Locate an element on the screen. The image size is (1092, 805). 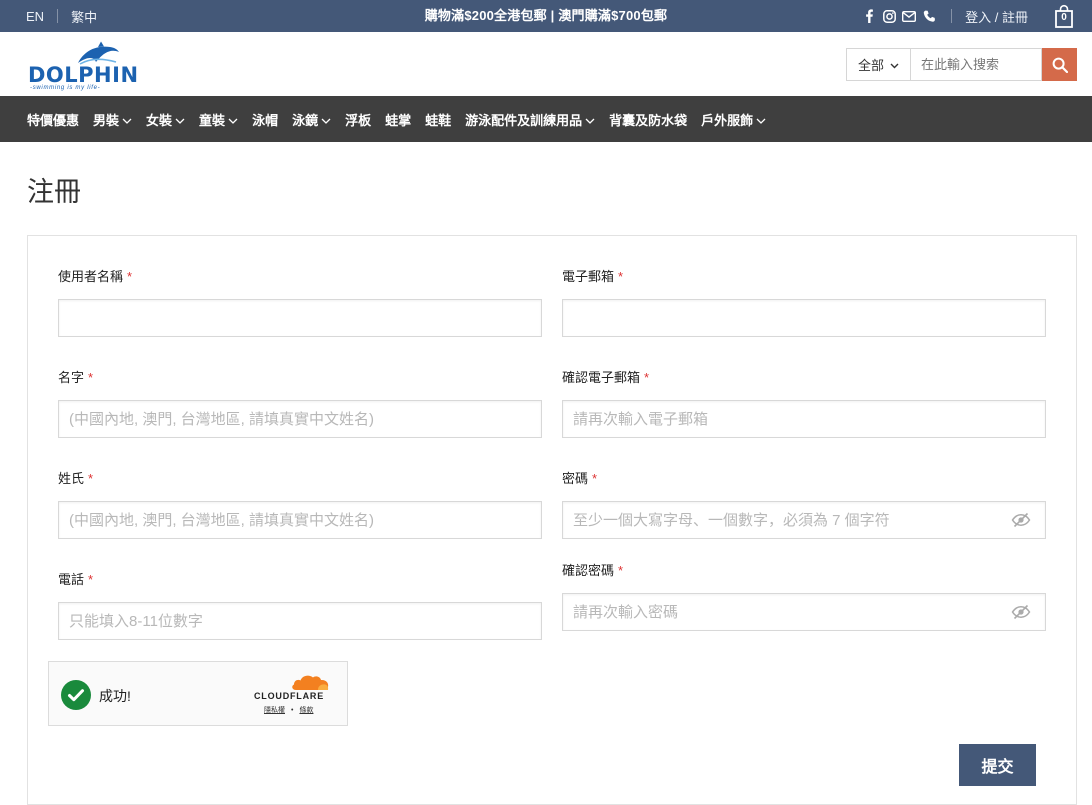
lang-zh-link: 繁中 is located at coordinates (84, 16).